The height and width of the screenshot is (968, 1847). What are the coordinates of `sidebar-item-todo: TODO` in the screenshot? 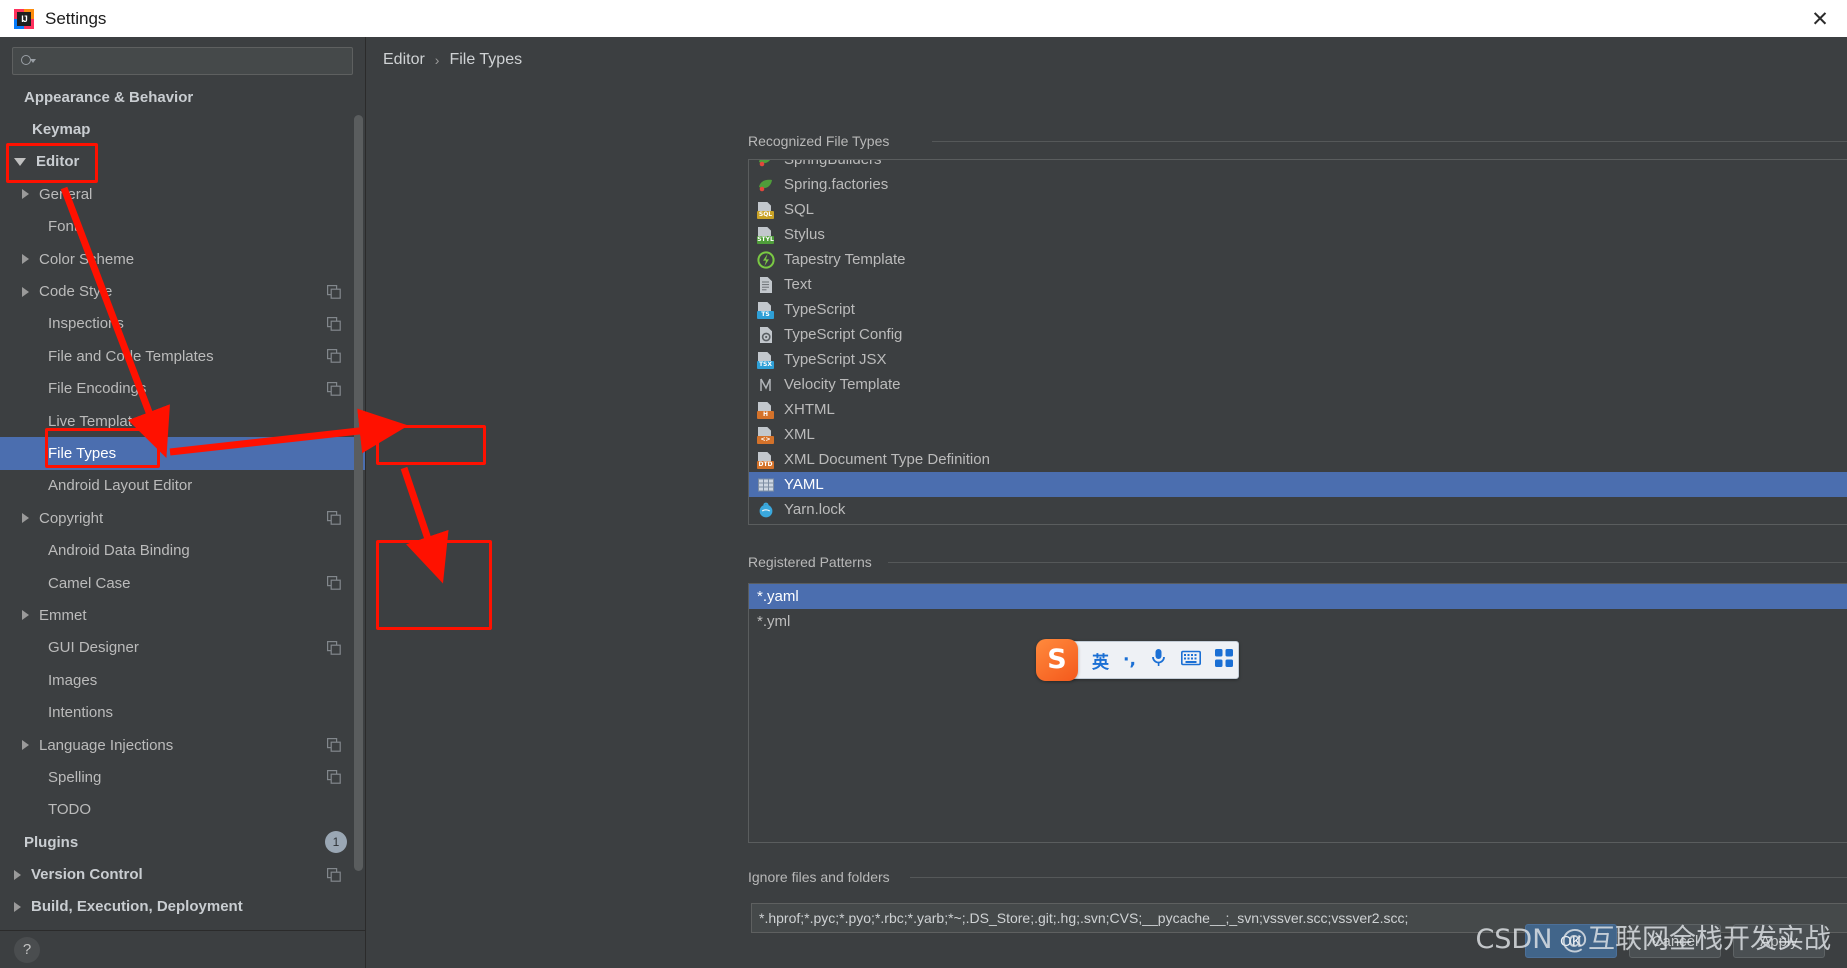 It's located at (182, 810).